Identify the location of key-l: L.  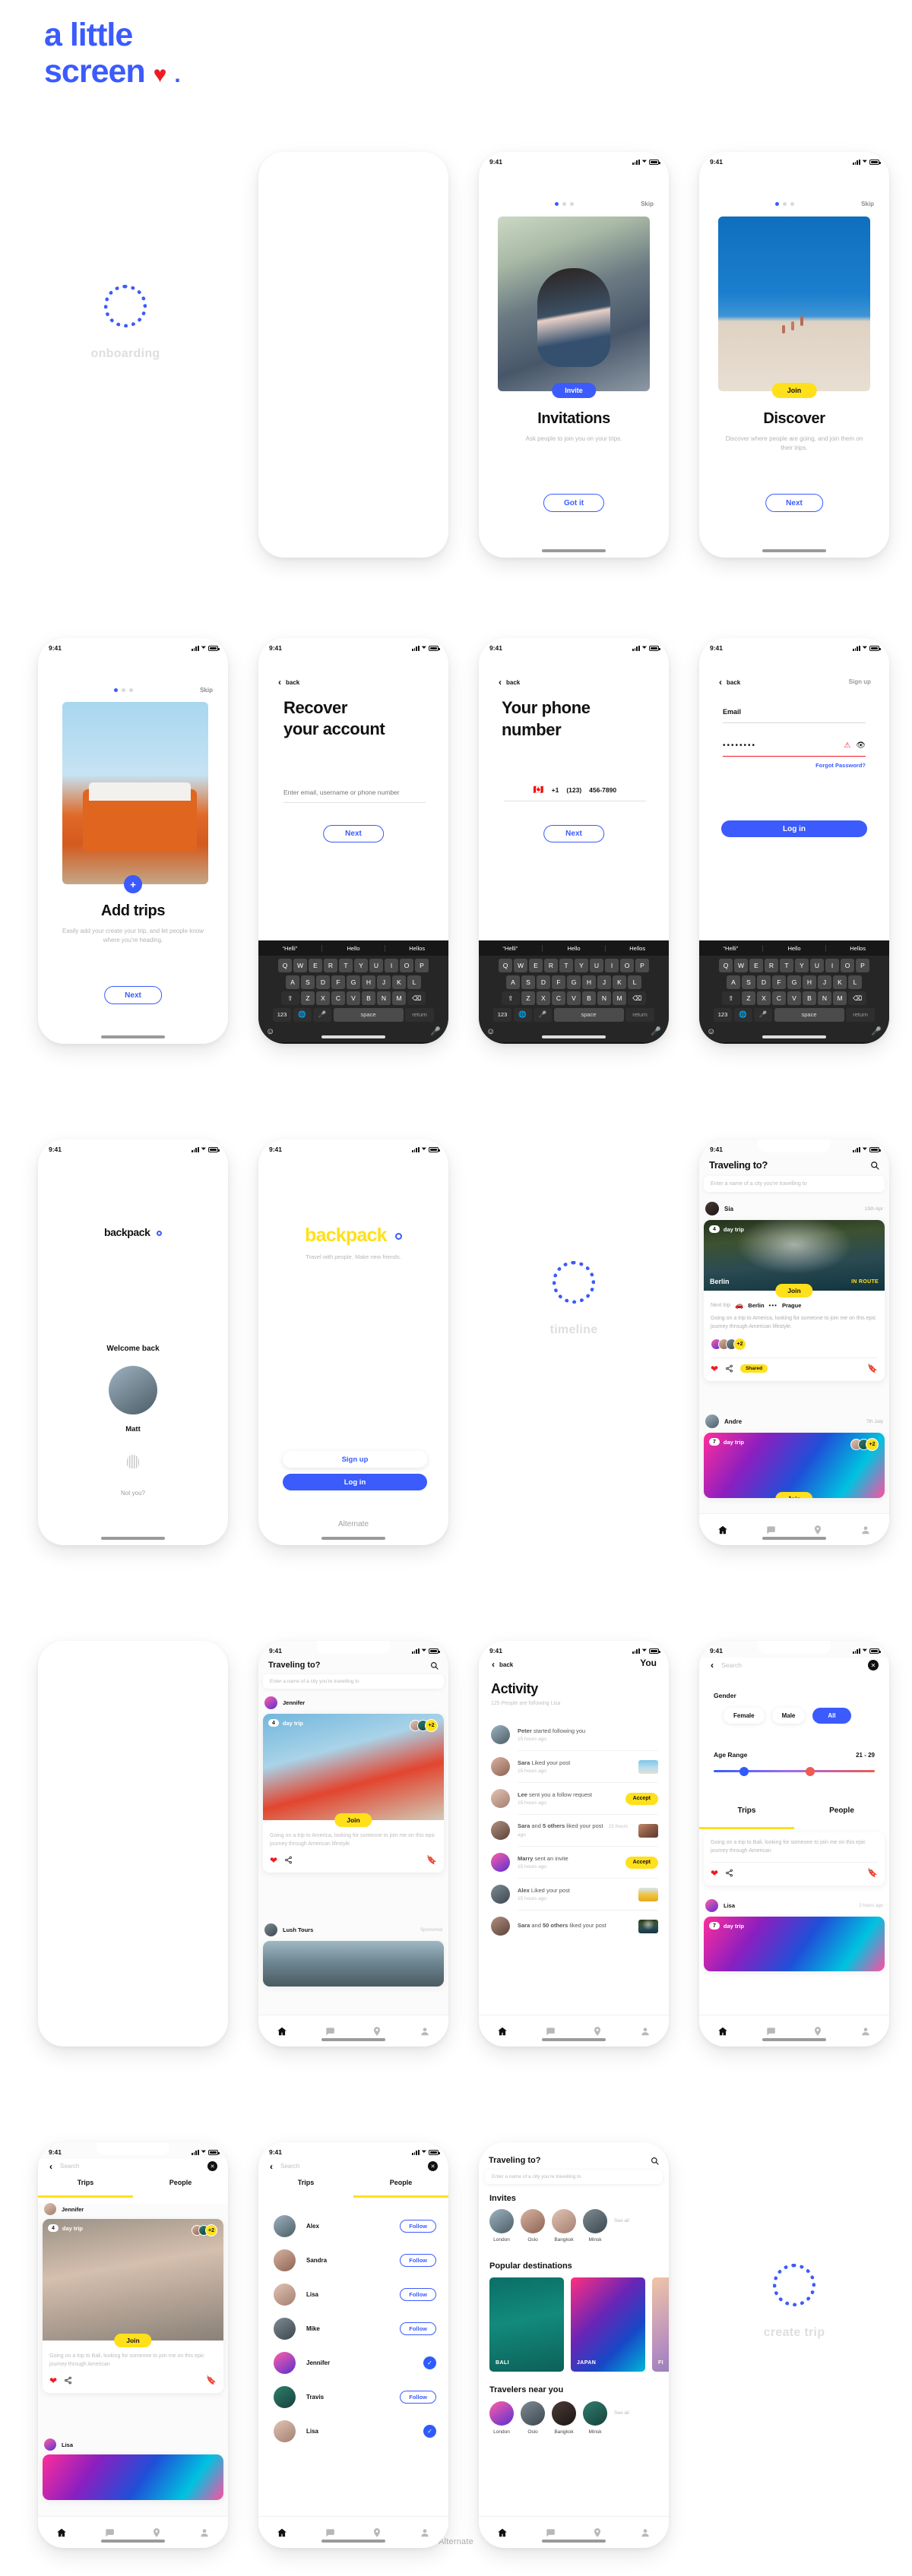
(855, 982).